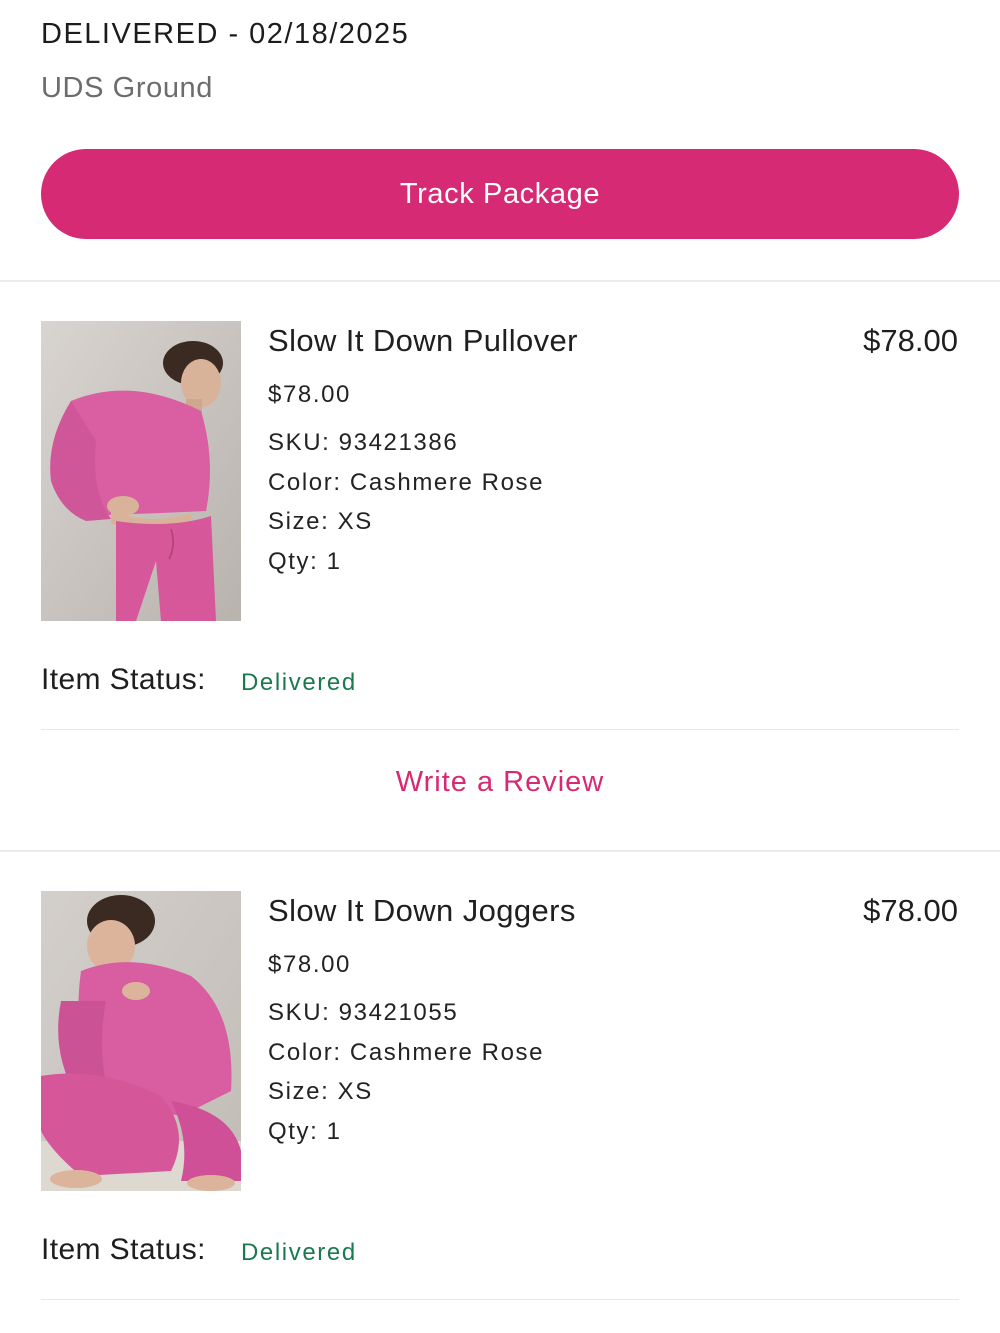  I want to click on product-photo-pullover, so click(141, 471).